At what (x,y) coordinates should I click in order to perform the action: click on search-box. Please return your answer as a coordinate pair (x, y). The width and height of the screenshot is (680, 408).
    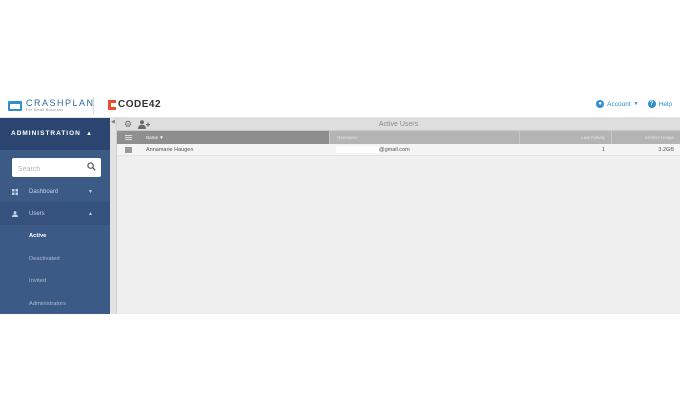
    Looking at the image, I should click on (56, 168).